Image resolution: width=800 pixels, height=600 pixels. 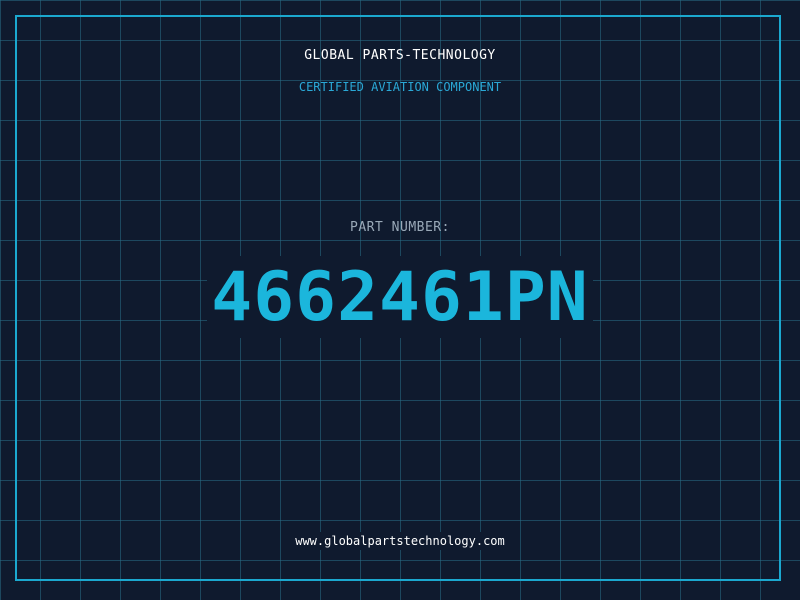 I want to click on footer: www.globalpartstechnology.com, so click(x=400, y=540).